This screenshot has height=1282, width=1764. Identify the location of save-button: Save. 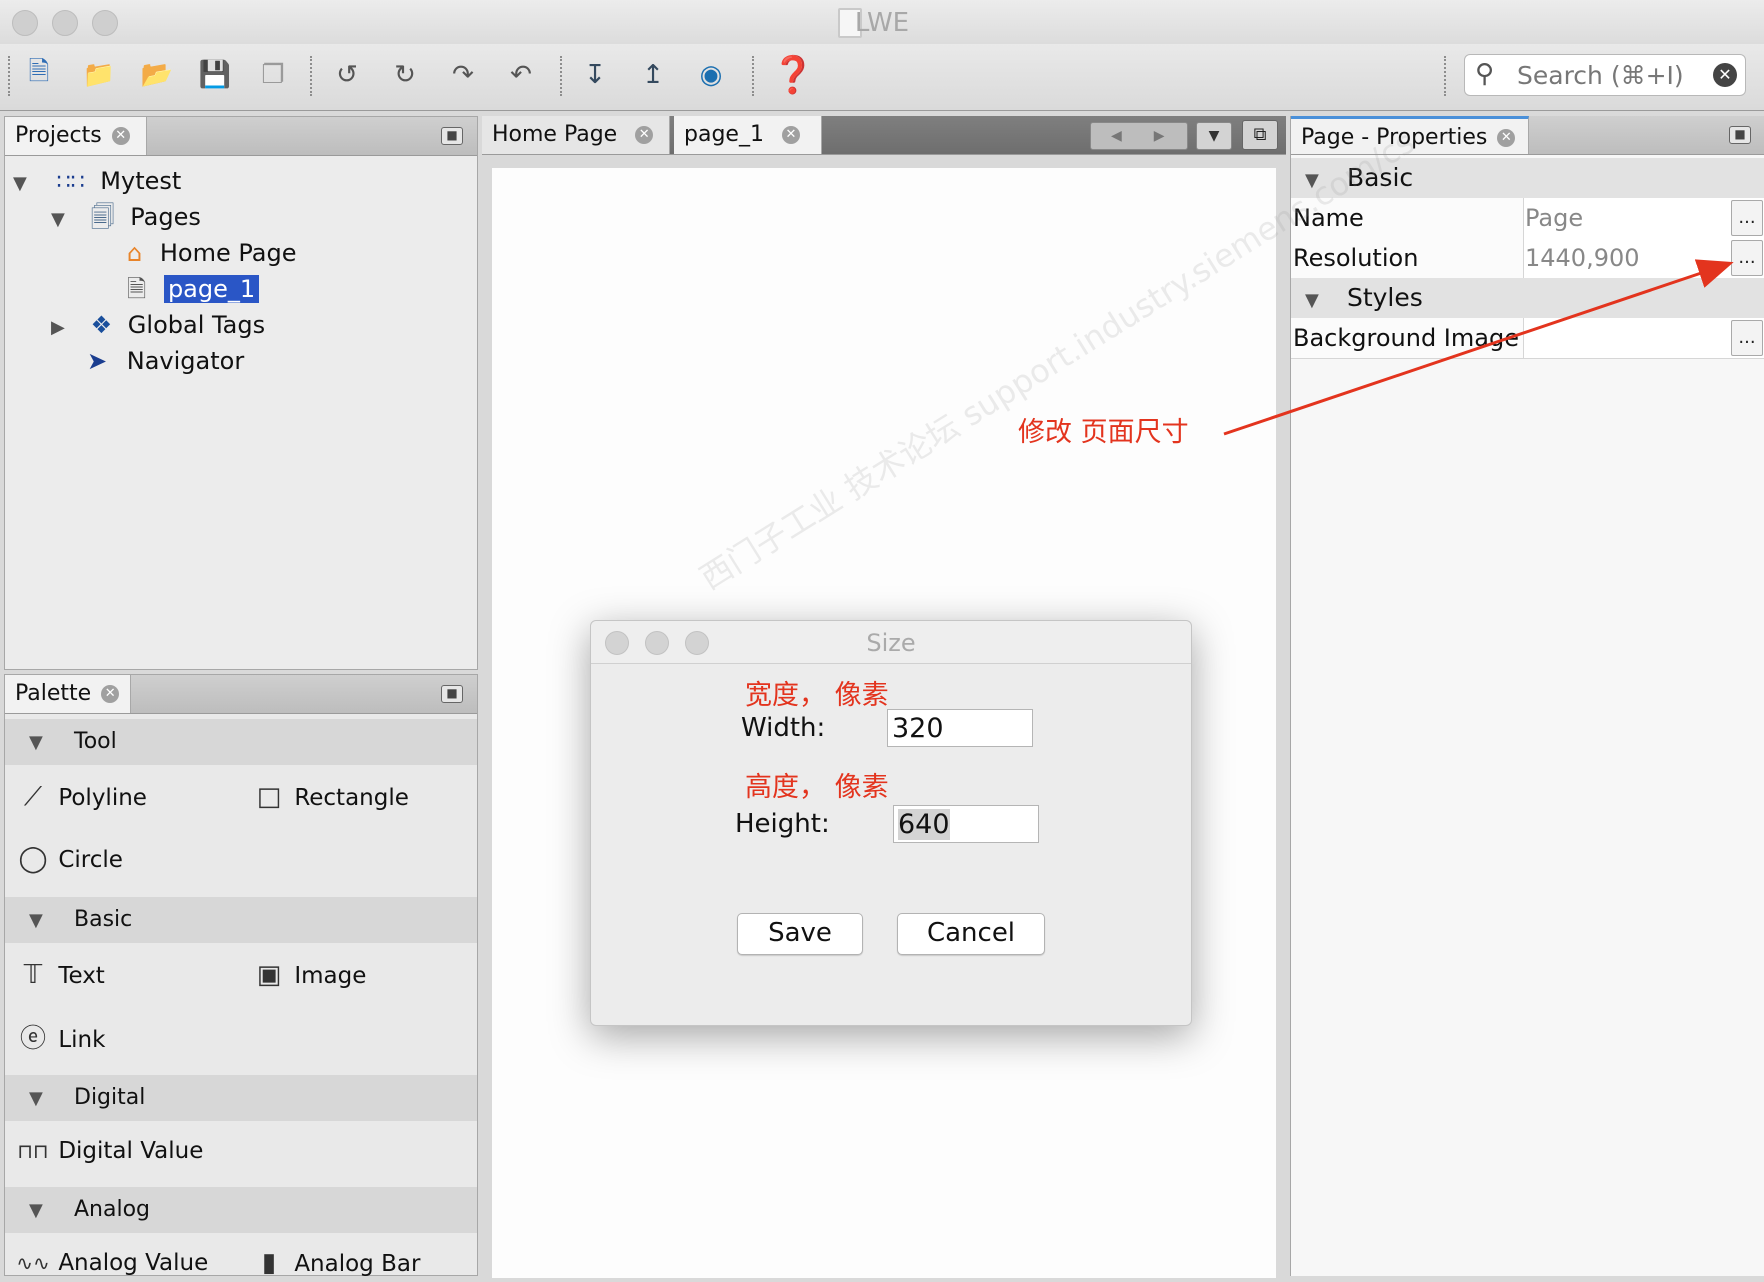
(800, 934).